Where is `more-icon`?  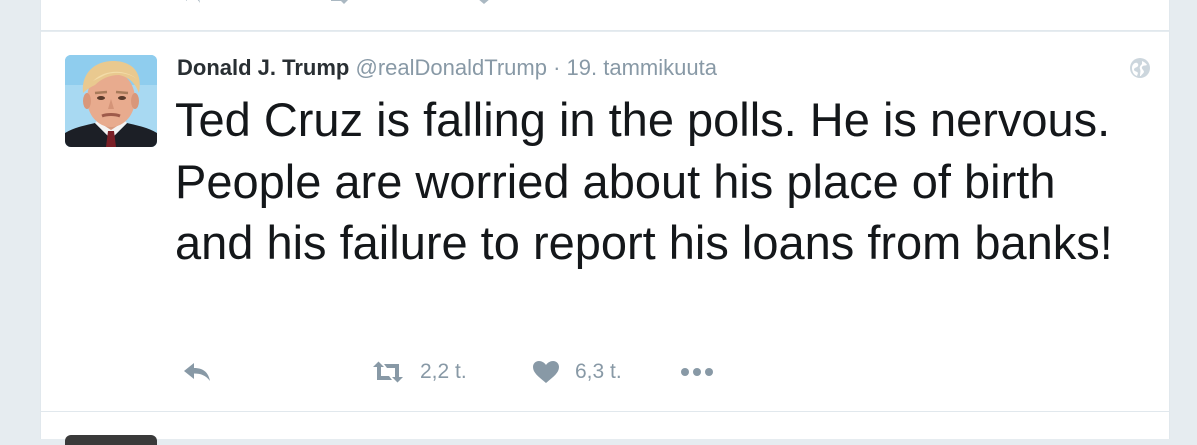 more-icon is located at coordinates (699, 372).